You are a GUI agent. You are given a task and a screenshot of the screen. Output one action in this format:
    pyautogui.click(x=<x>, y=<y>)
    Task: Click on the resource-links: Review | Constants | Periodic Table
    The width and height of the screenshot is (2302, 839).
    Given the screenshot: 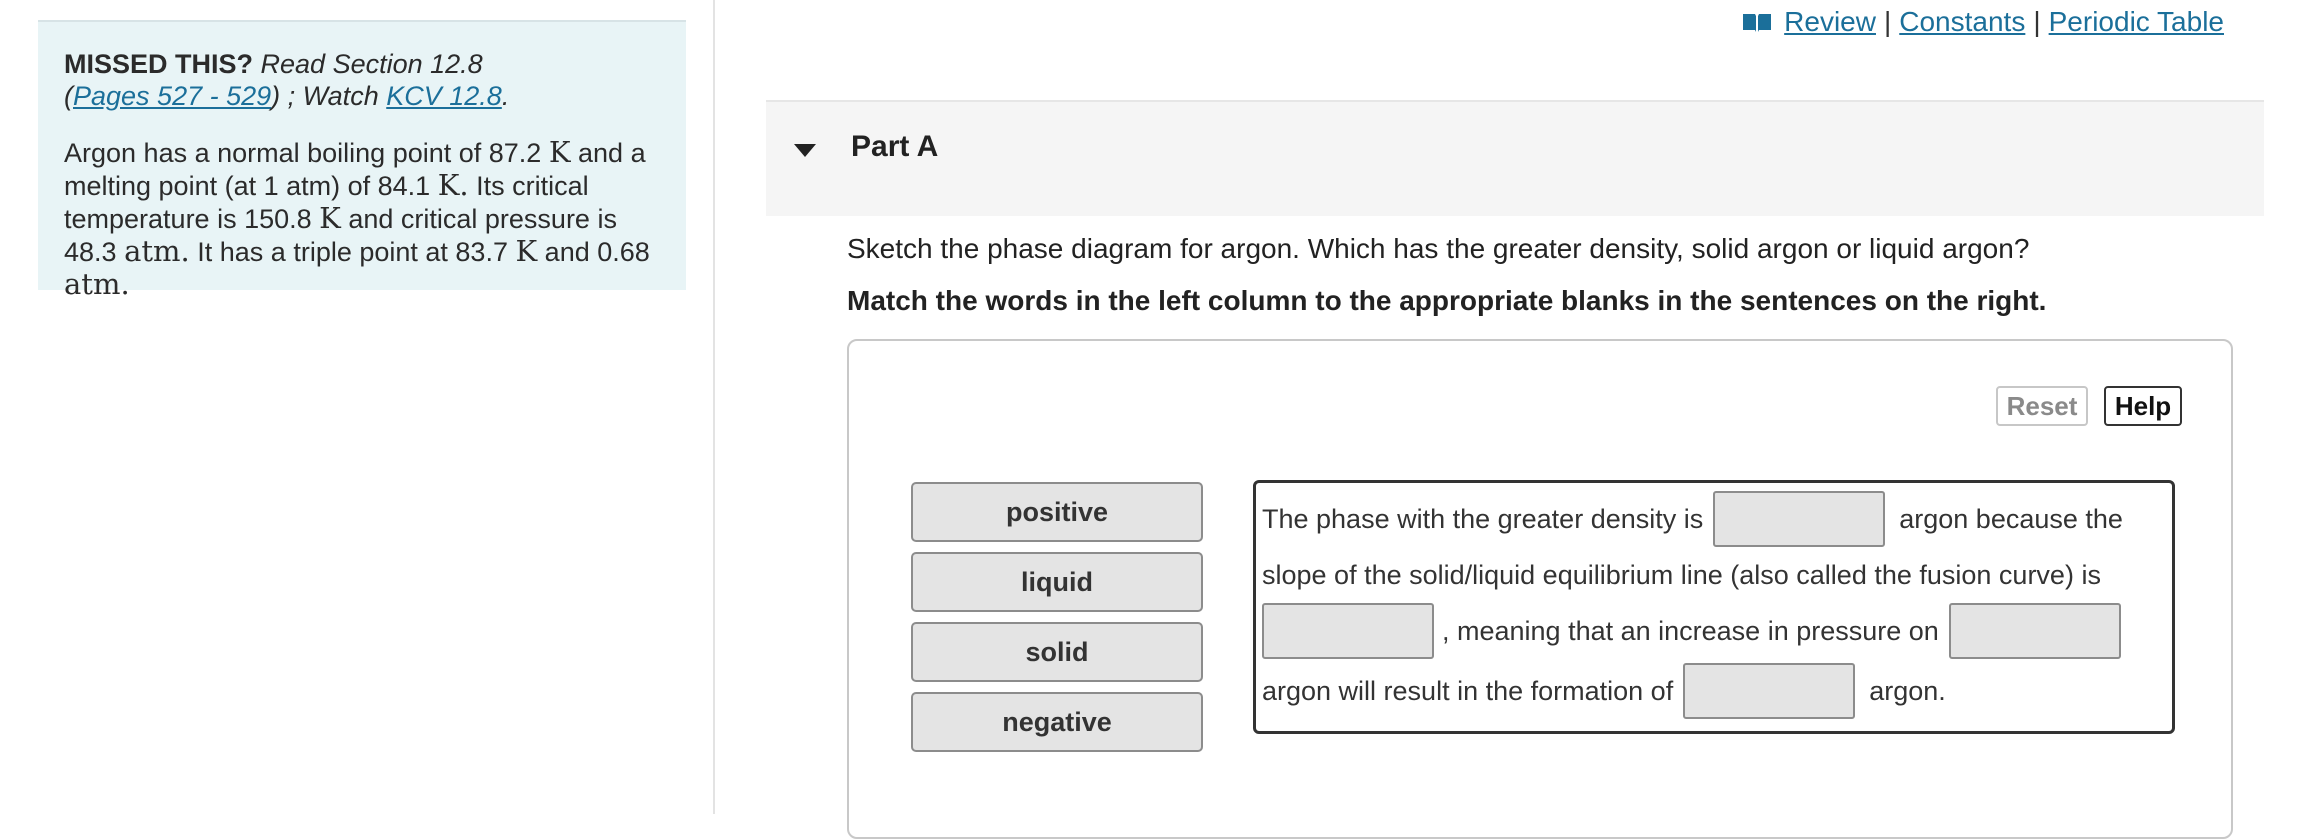 What is the action you would take?
    pyautogui.click(x=1983, y=22)
    